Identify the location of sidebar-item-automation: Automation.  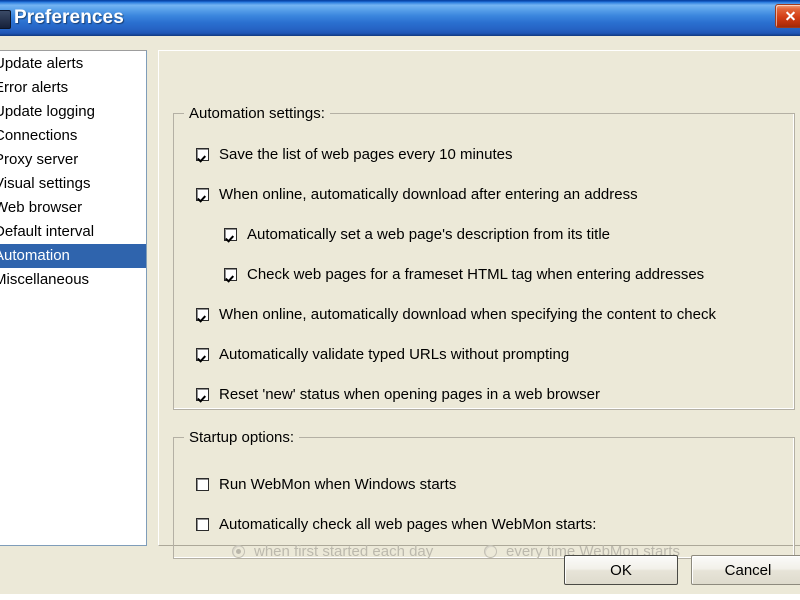
(73, 256).